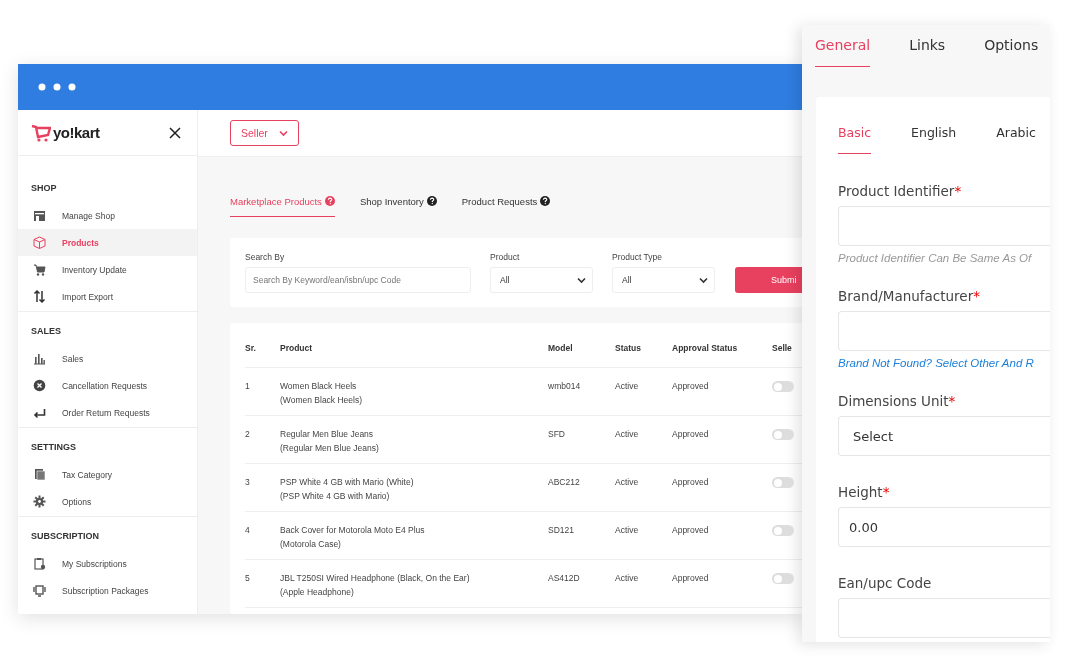 The image size is (1076, 670). Describe the element at coordinates (414, 391) in the screenshot. I see `table-cell: Women Black Heels (Women Black Heels)` at that location.